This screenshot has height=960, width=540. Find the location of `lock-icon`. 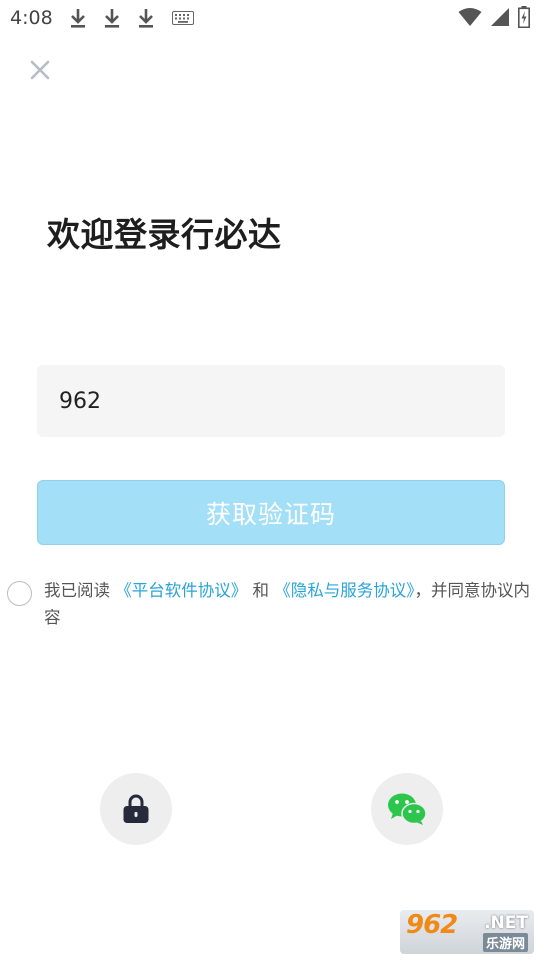

lock-icon is located at coordinates (136, 808).